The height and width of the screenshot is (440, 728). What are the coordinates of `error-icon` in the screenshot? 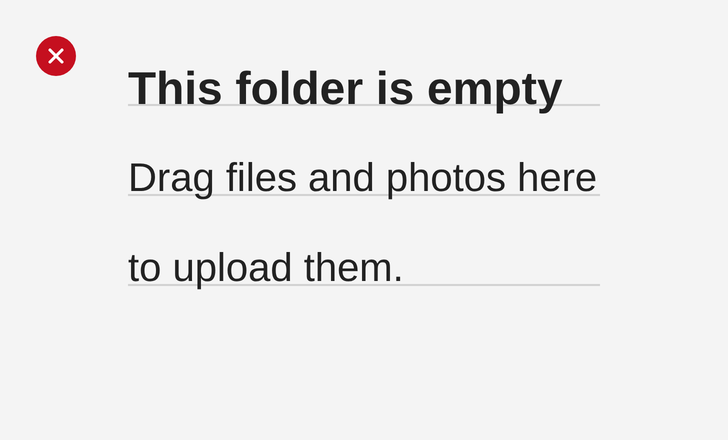 It's located at (56, 56).